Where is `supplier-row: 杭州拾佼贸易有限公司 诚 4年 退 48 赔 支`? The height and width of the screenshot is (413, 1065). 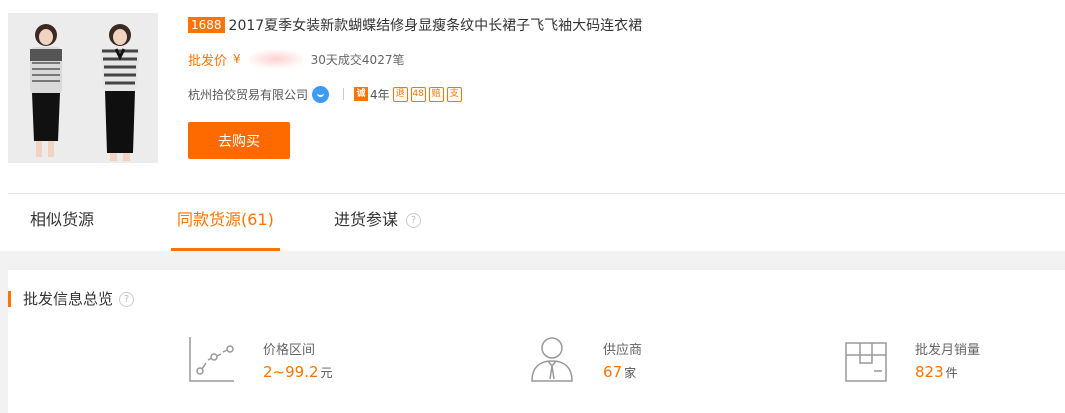 supplier-row: 杭州拾佼贸易有限公司 诚 4年 退 48 赔 支 is located at coordinates (325, 94).